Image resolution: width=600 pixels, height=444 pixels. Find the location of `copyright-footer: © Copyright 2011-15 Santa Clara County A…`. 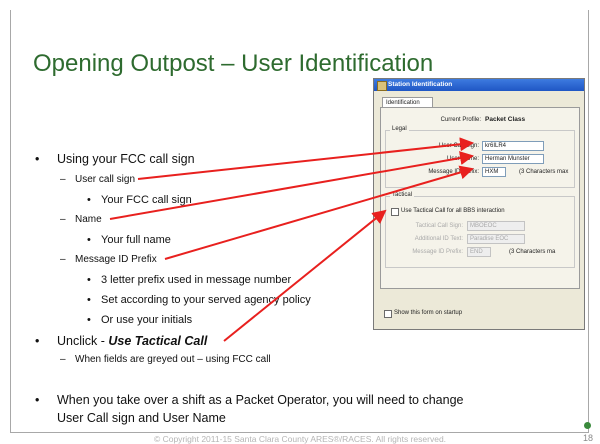

copyright-footer: © Copyright 2011-15 Santa Clara County A… is located at coordinates (300, 439).